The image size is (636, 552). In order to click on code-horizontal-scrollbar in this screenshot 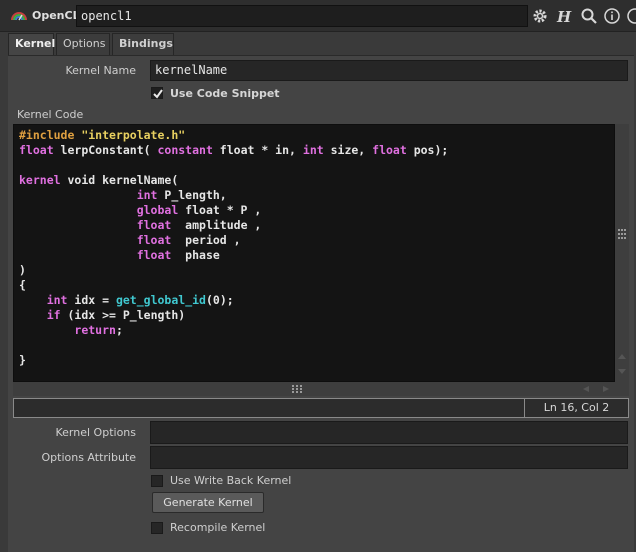, I will do `click(321, 389)`.